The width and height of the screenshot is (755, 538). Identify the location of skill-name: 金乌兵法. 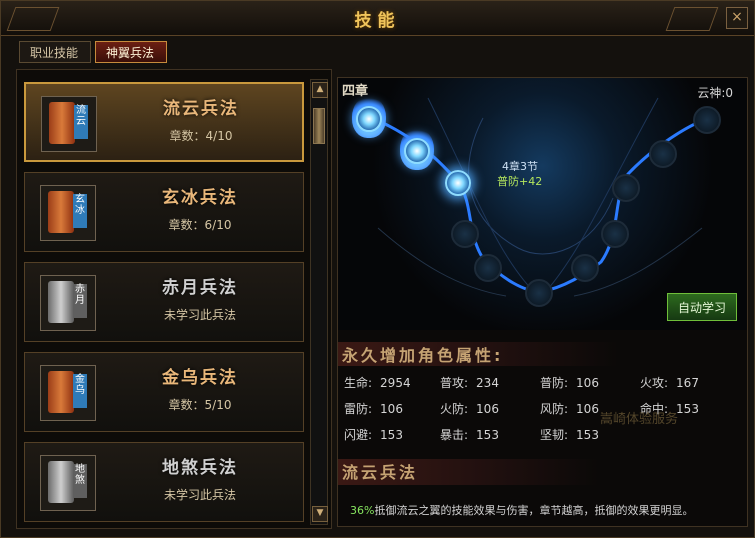
(200, 378).